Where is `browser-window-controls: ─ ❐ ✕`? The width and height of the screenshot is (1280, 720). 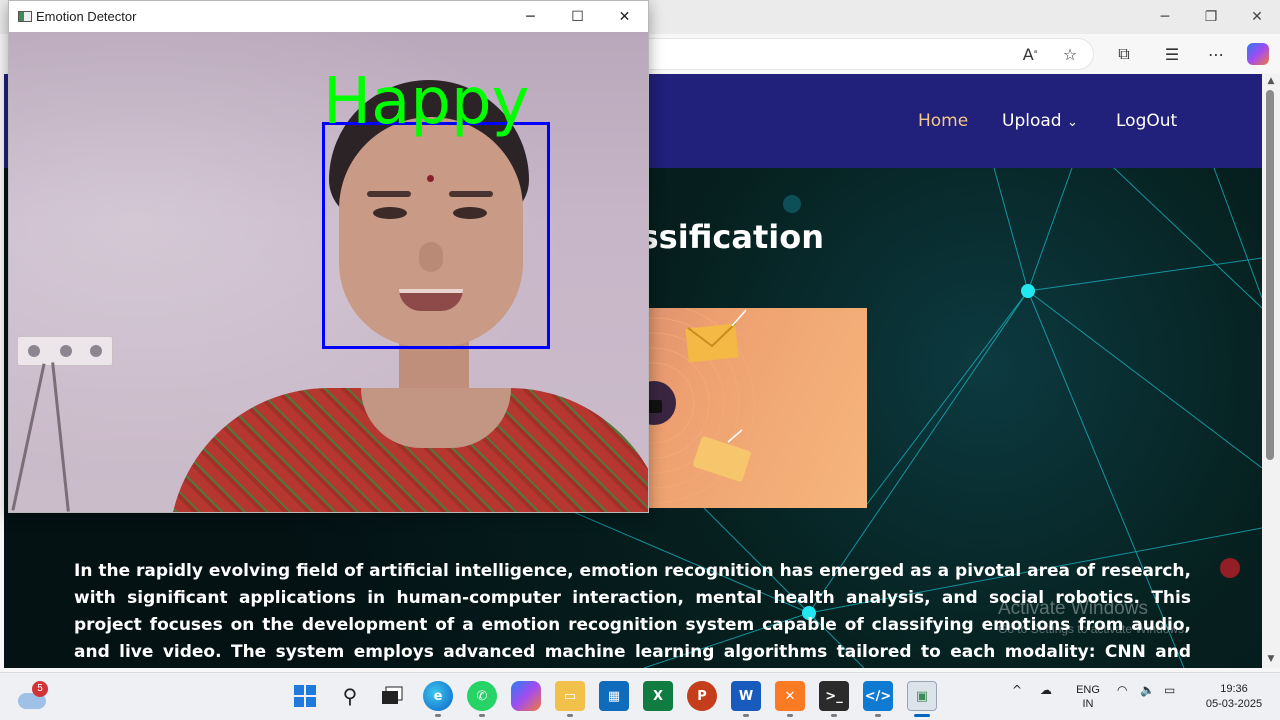
browser-window-controls: ─ ❐ ✕ is located at coordinates (1211, 17).